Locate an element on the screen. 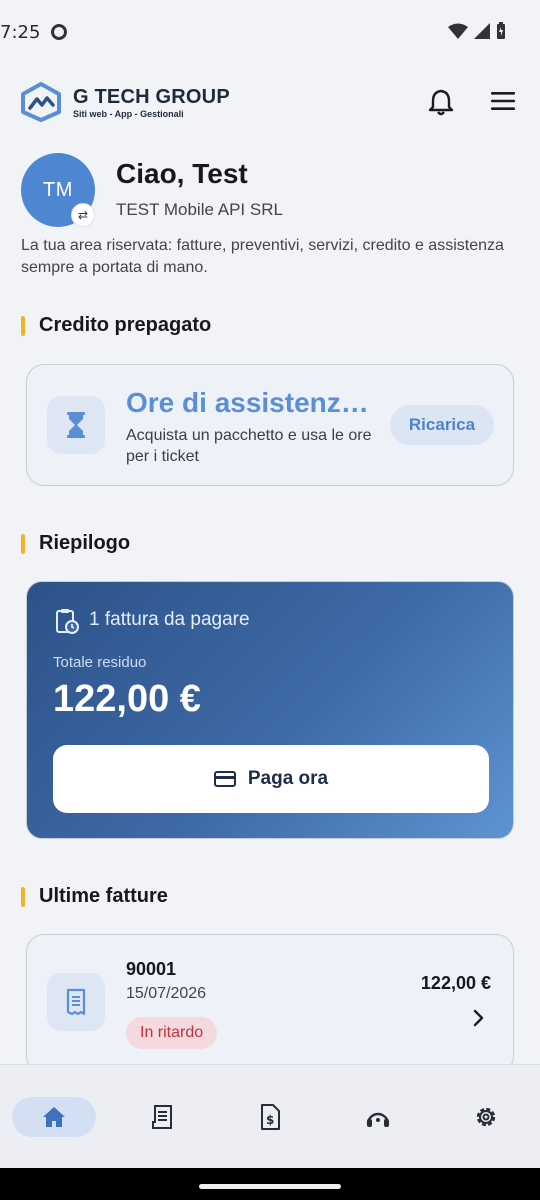 This screenshot has width=540, height=1200. credit-card-icon is located at coordinates (224, 779).